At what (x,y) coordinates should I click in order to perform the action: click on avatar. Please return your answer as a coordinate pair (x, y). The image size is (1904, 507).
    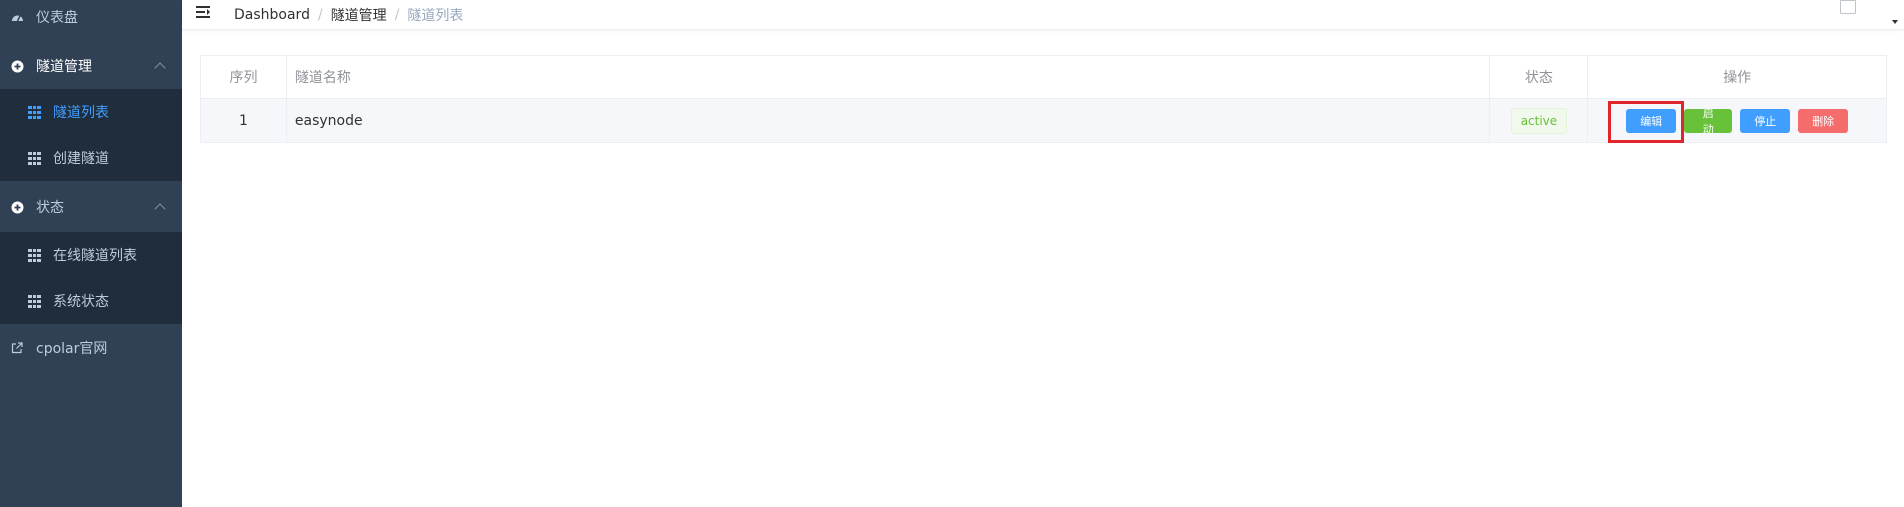
    Looking at the image, I should click on (1848, 7).